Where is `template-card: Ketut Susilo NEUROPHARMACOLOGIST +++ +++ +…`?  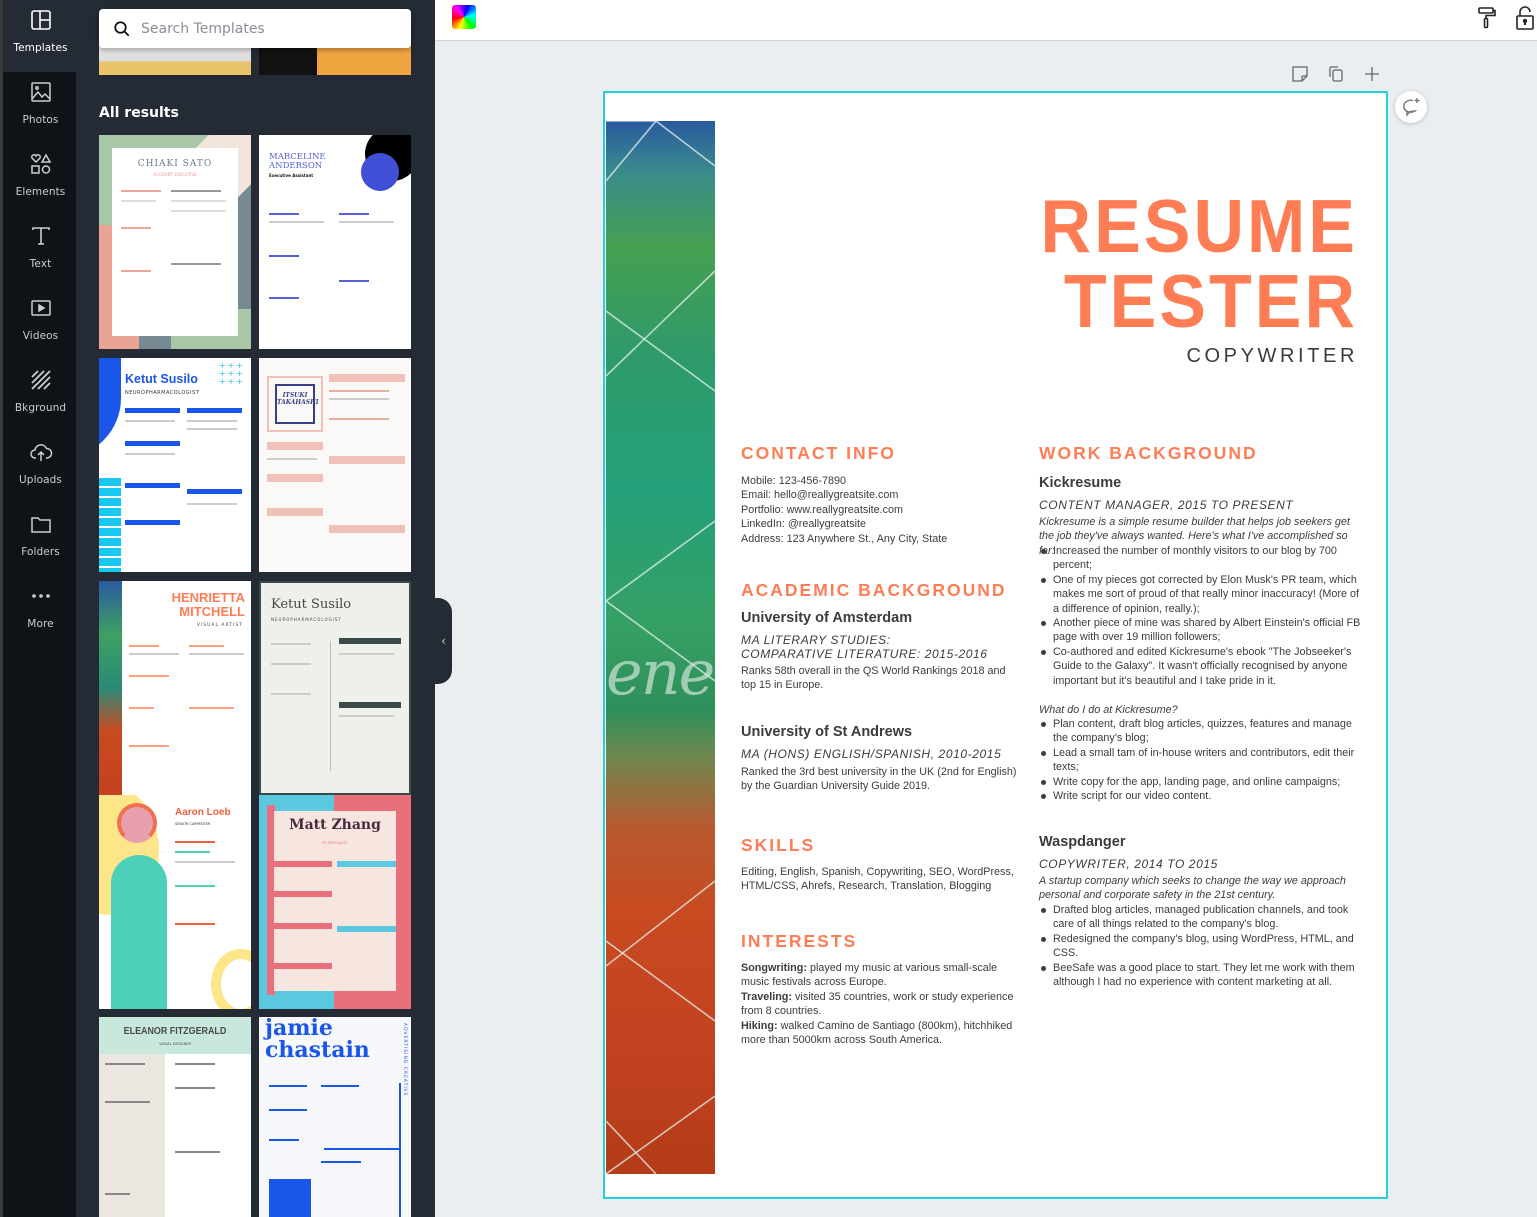
template-card: Ketut Susilo NEUROPHARMACOLOGIST +++ +++ +… is located at coordinates (175, 465).